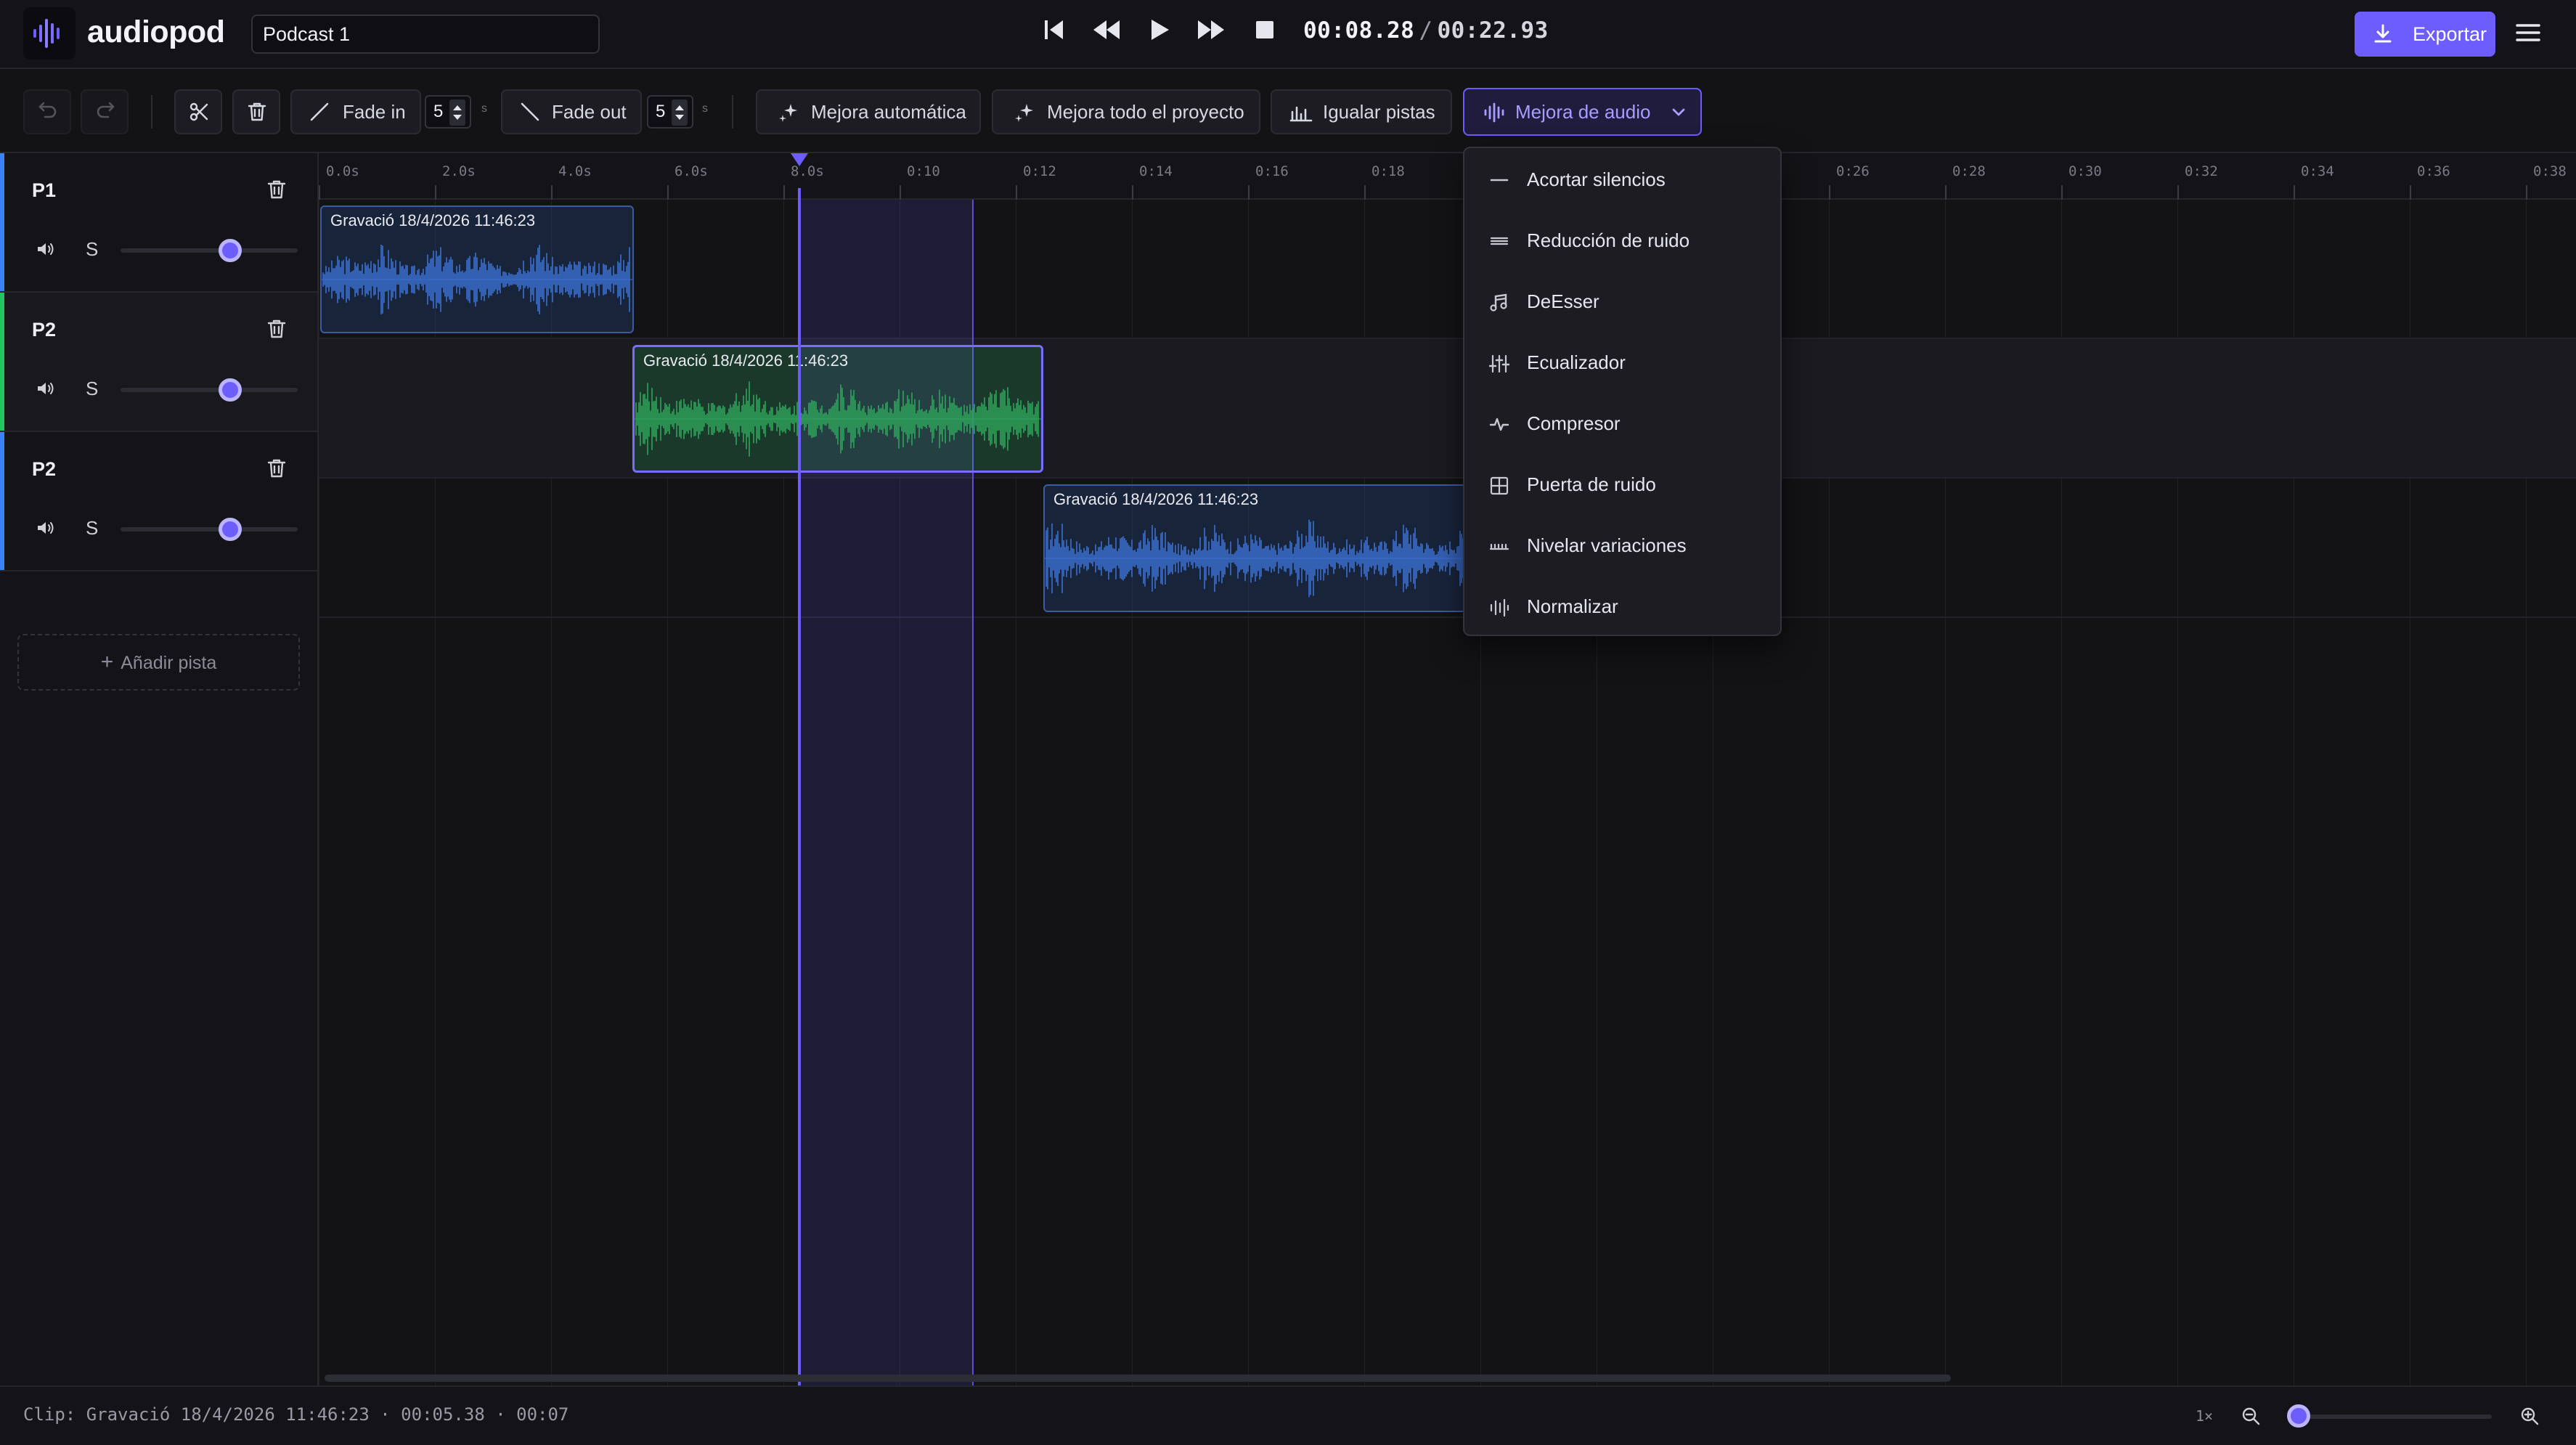 Image resolution: width=2576 pixels, height=1445 pixels. I want to click on rewind-icon, so click(1106, 34).